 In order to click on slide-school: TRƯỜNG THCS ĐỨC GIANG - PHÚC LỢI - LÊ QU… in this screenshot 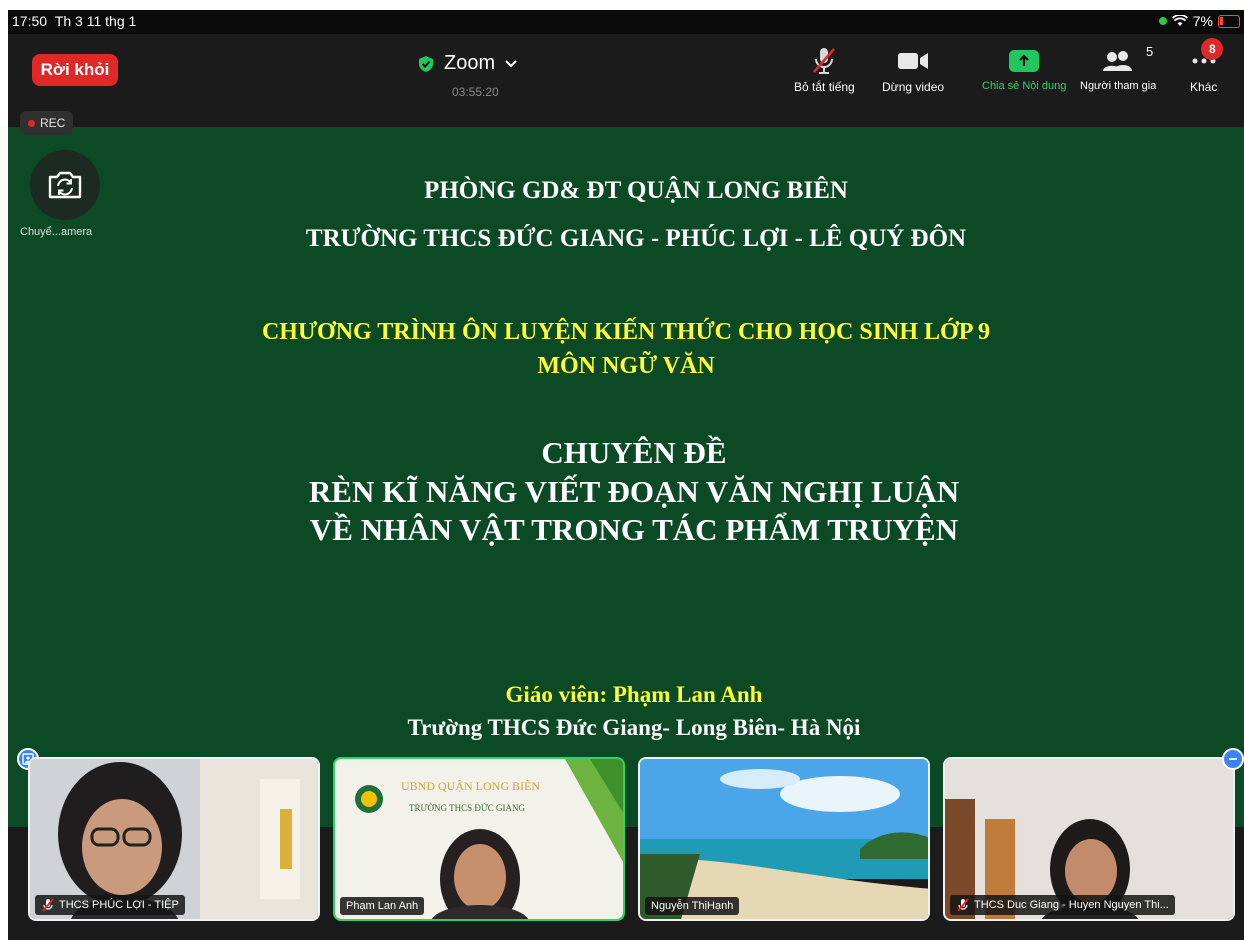, I will do `click(636, 238)`.